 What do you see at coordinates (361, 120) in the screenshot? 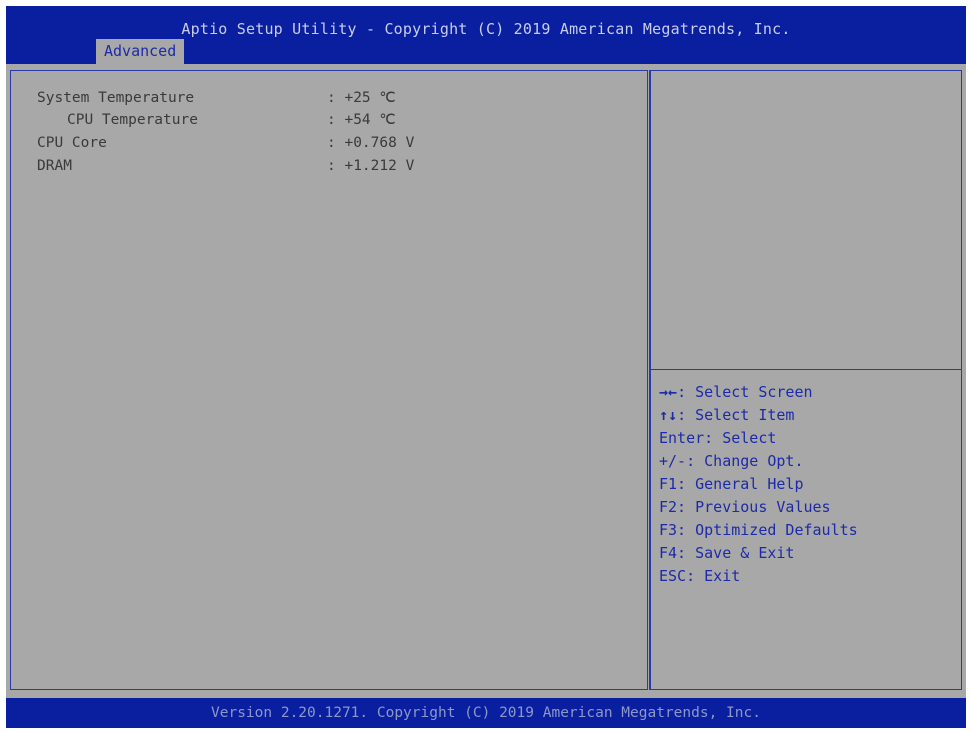
I see `setting-value: : +54 ℃` at bounding box center [361, 120].